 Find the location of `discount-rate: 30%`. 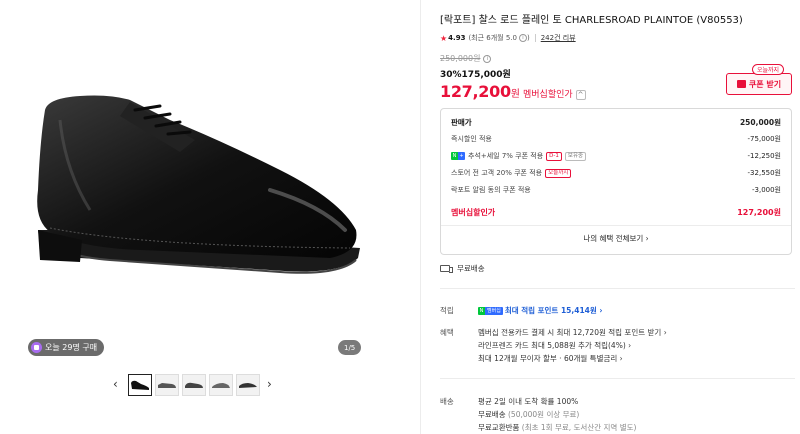

discount-rate: 30% is located at coordinates (451, 75).